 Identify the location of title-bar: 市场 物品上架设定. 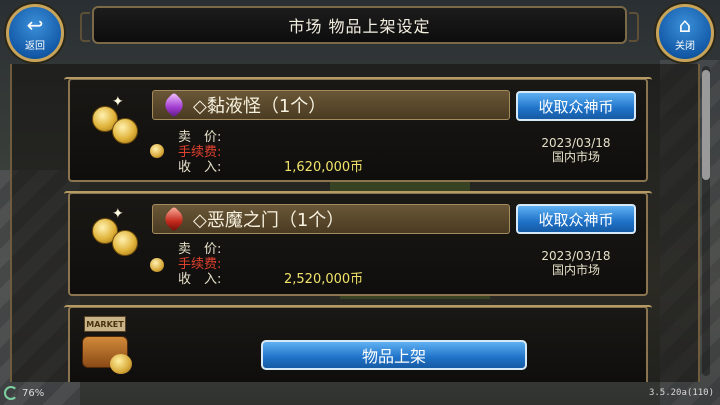
(359, 25).